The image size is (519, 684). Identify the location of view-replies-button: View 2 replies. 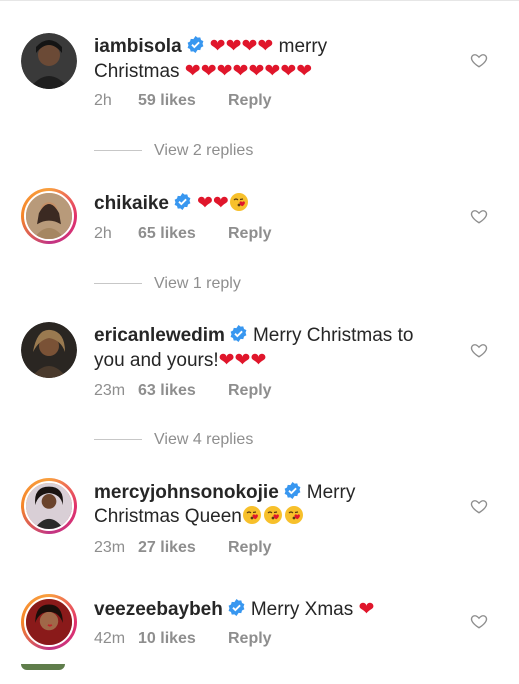
(173, 151).